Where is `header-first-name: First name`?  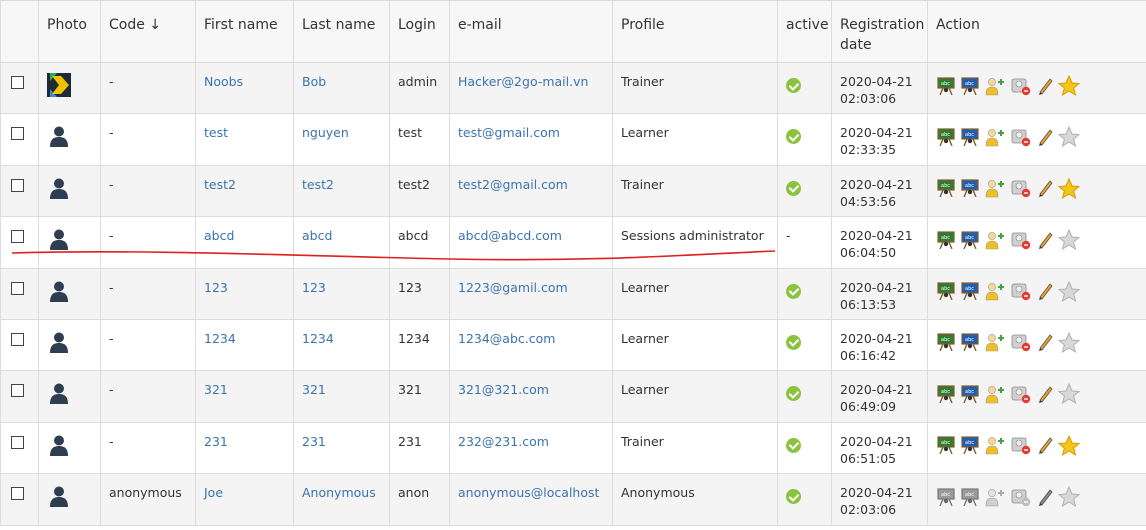 header-first-name: First name is located at coordinates (244, 31).